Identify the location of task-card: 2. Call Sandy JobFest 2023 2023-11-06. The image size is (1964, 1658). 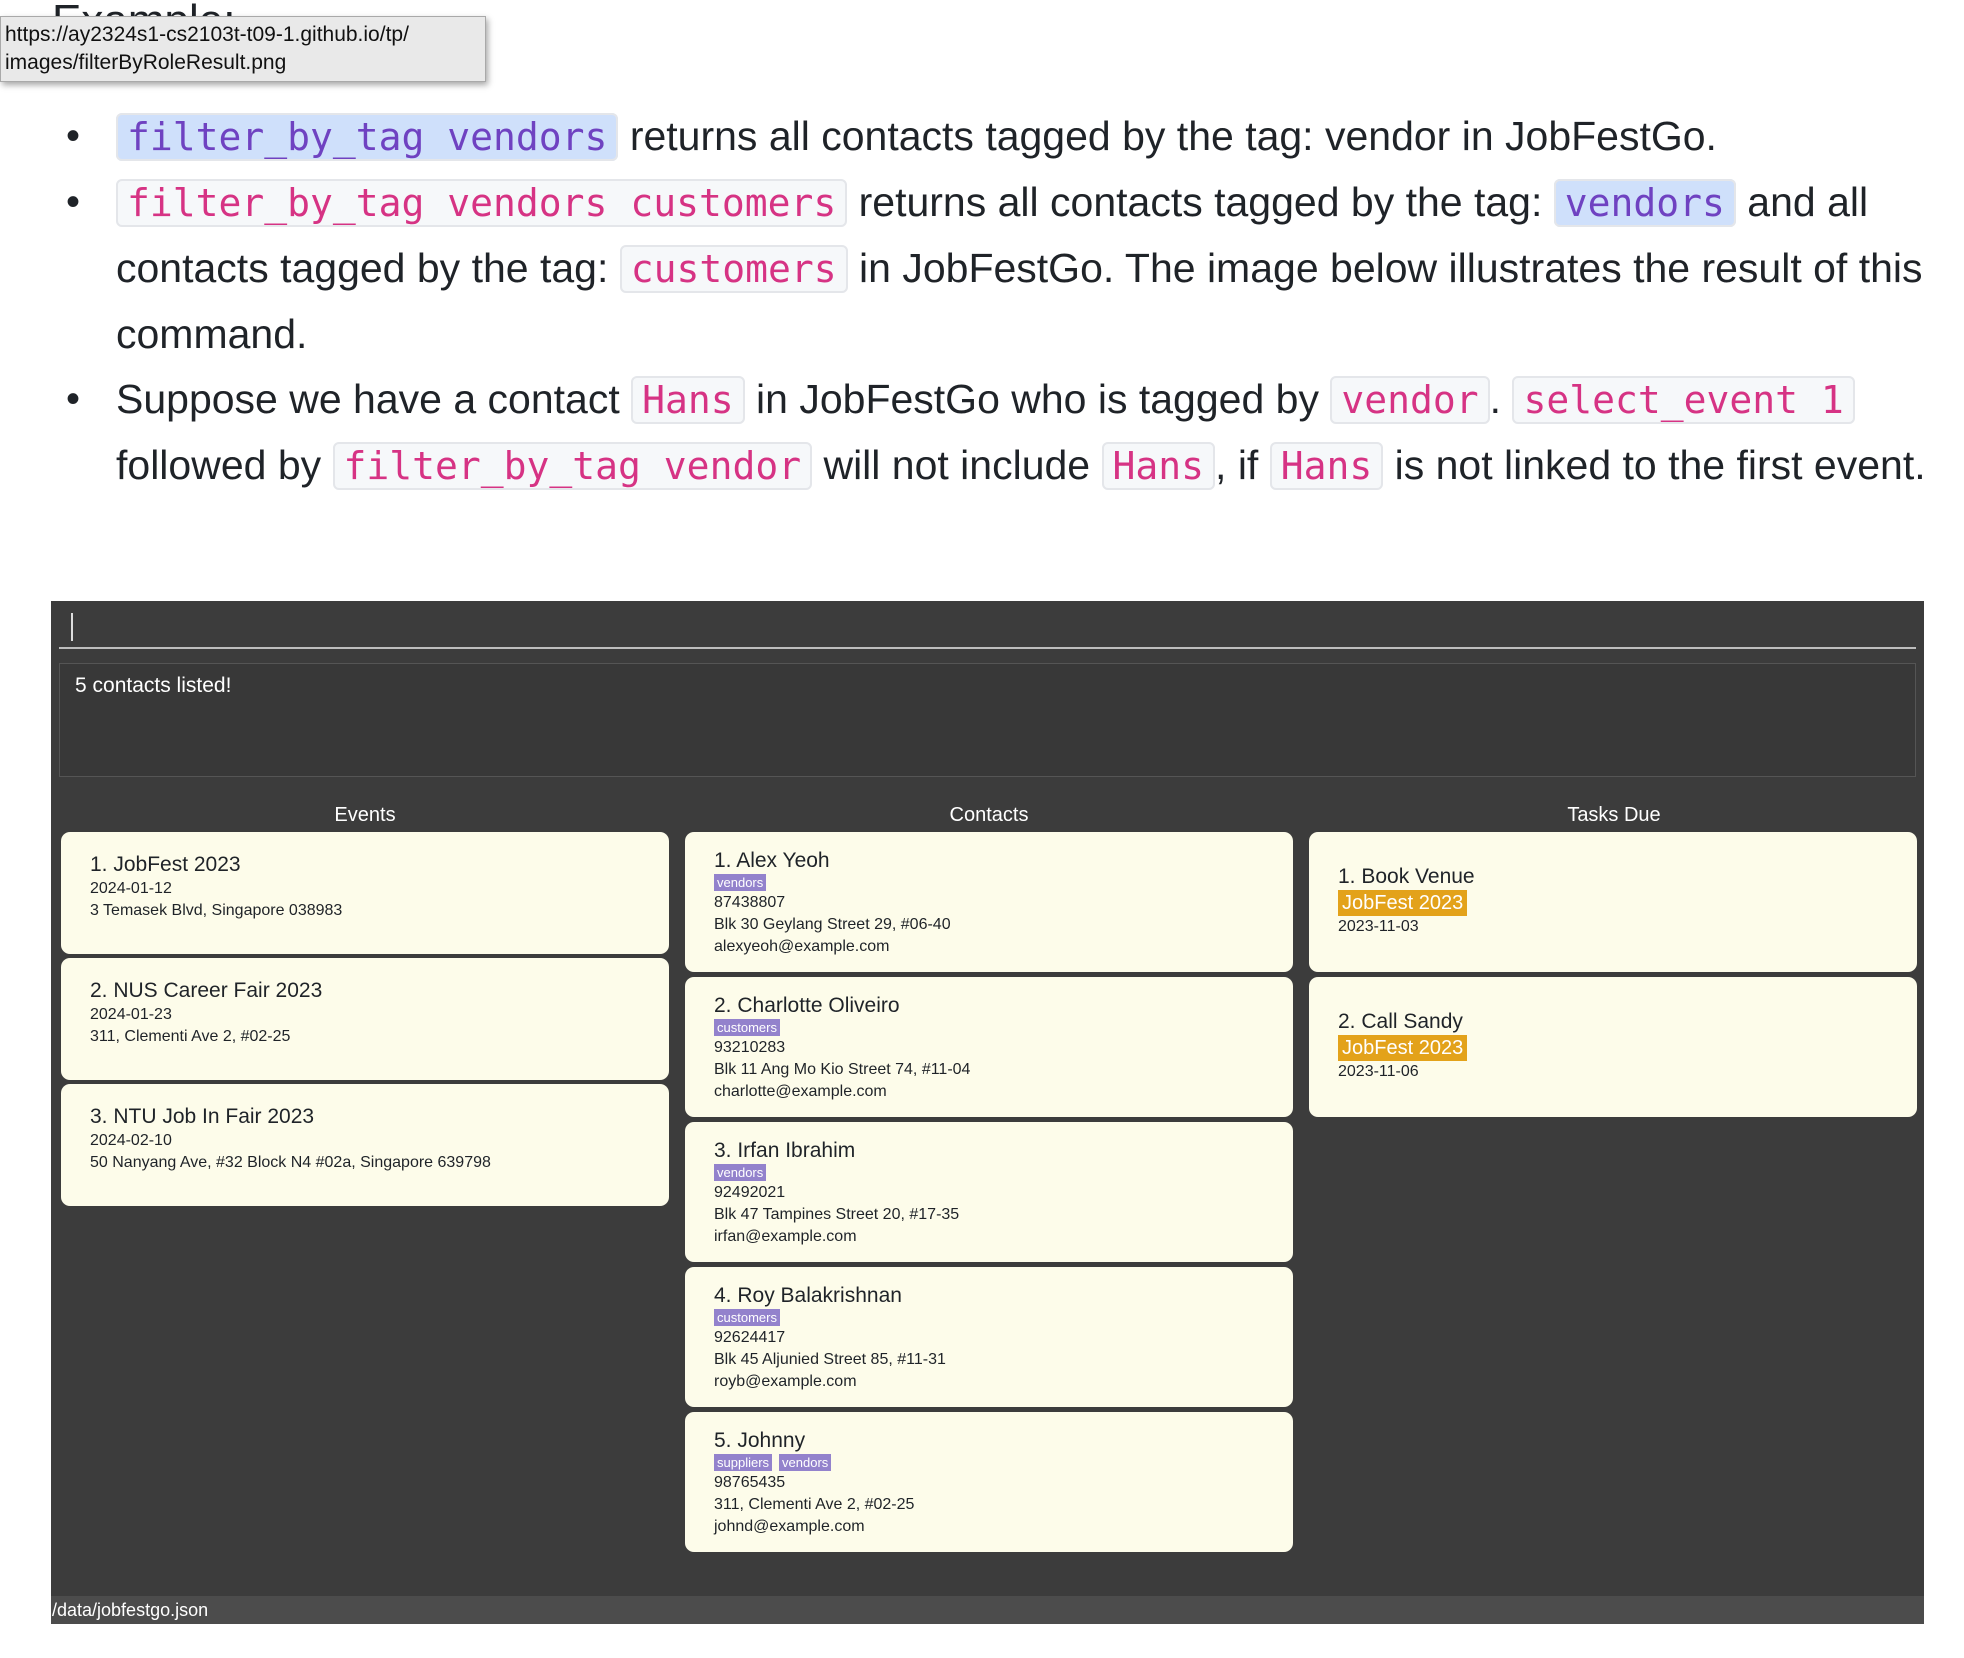
(1613, 1047).